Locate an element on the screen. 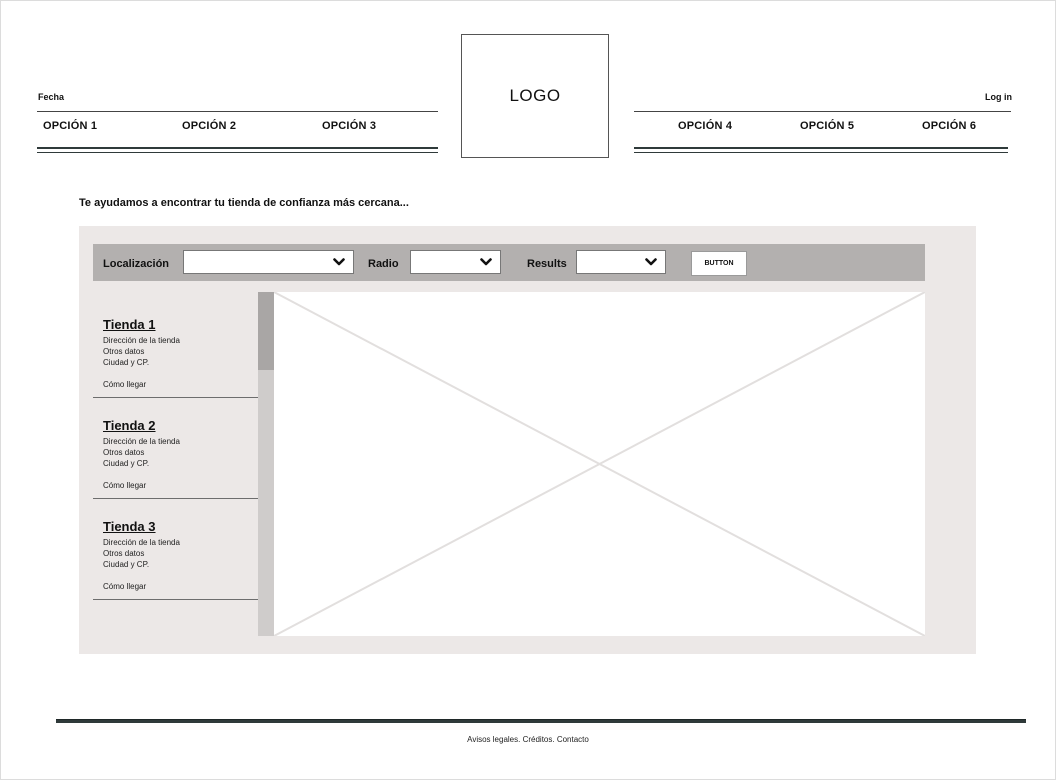 This screenshot has width=1056, height=780. nav-option-3: OPCIÓN 3 is located at coordinates (349, 126).